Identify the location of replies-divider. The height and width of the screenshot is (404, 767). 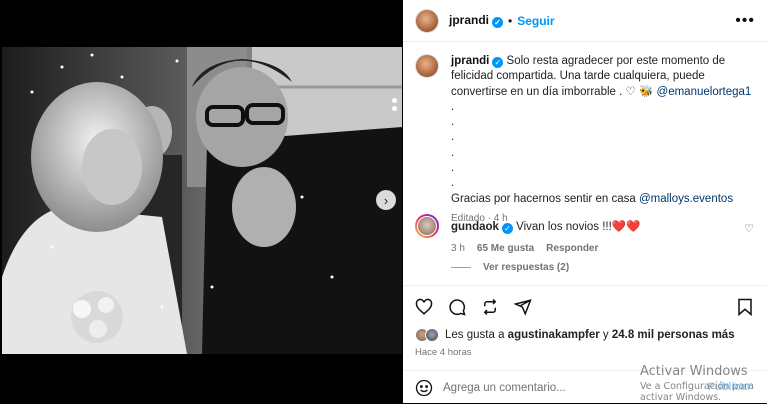
(461, 267).